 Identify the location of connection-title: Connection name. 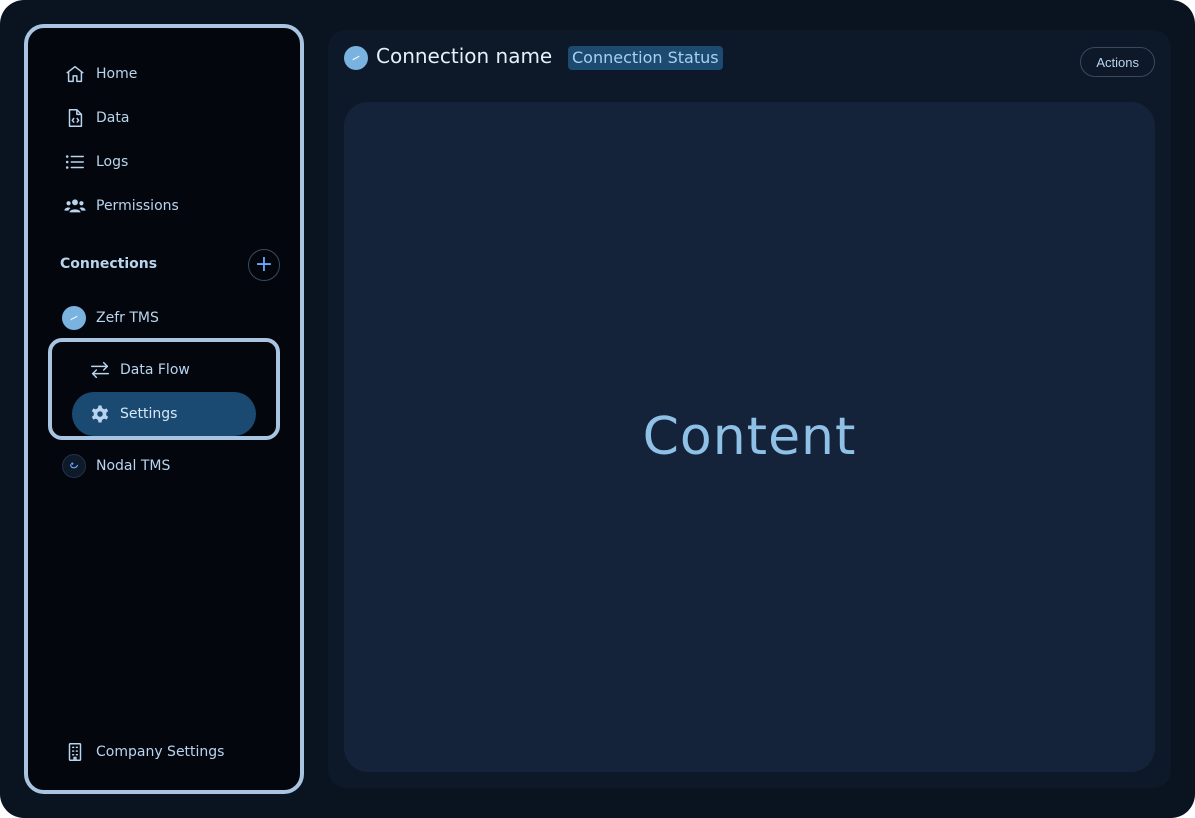
(464, 56).